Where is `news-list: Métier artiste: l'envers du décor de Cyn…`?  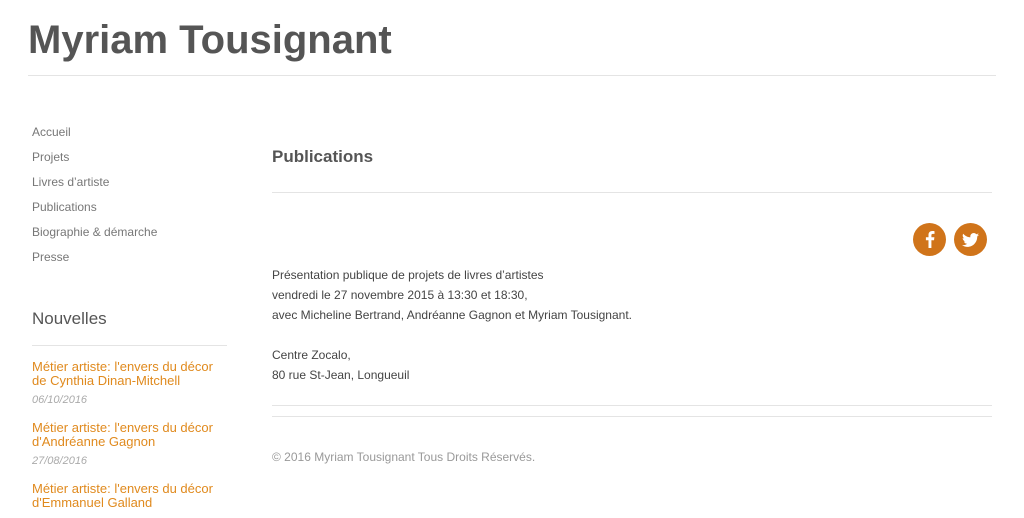
news-list: Métier artiste: l'envers du décor de Cyn… is located at coordinates (129, 435).